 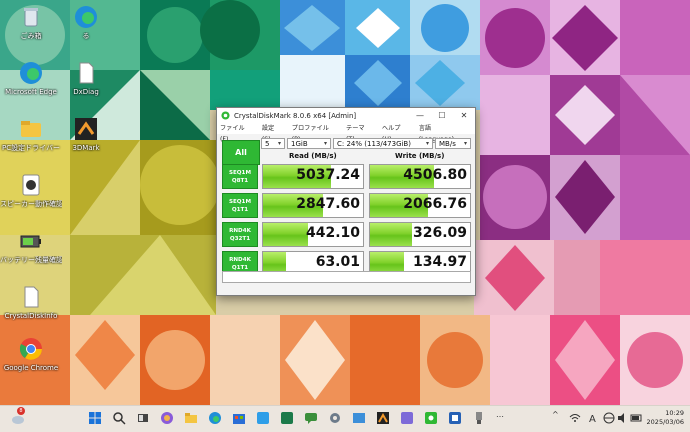 I want to click on file-explorer-icon, so click(x=191, y=418).